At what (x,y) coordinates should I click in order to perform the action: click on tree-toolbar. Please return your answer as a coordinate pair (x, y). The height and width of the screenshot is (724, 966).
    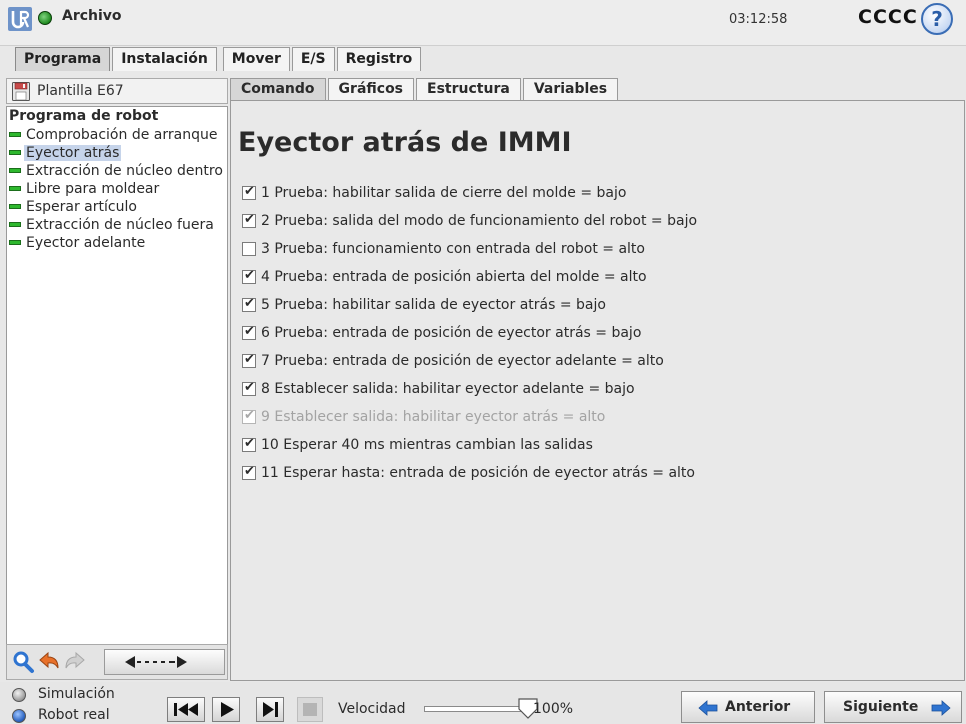
    Looking at the image, I should click on (117, 662).